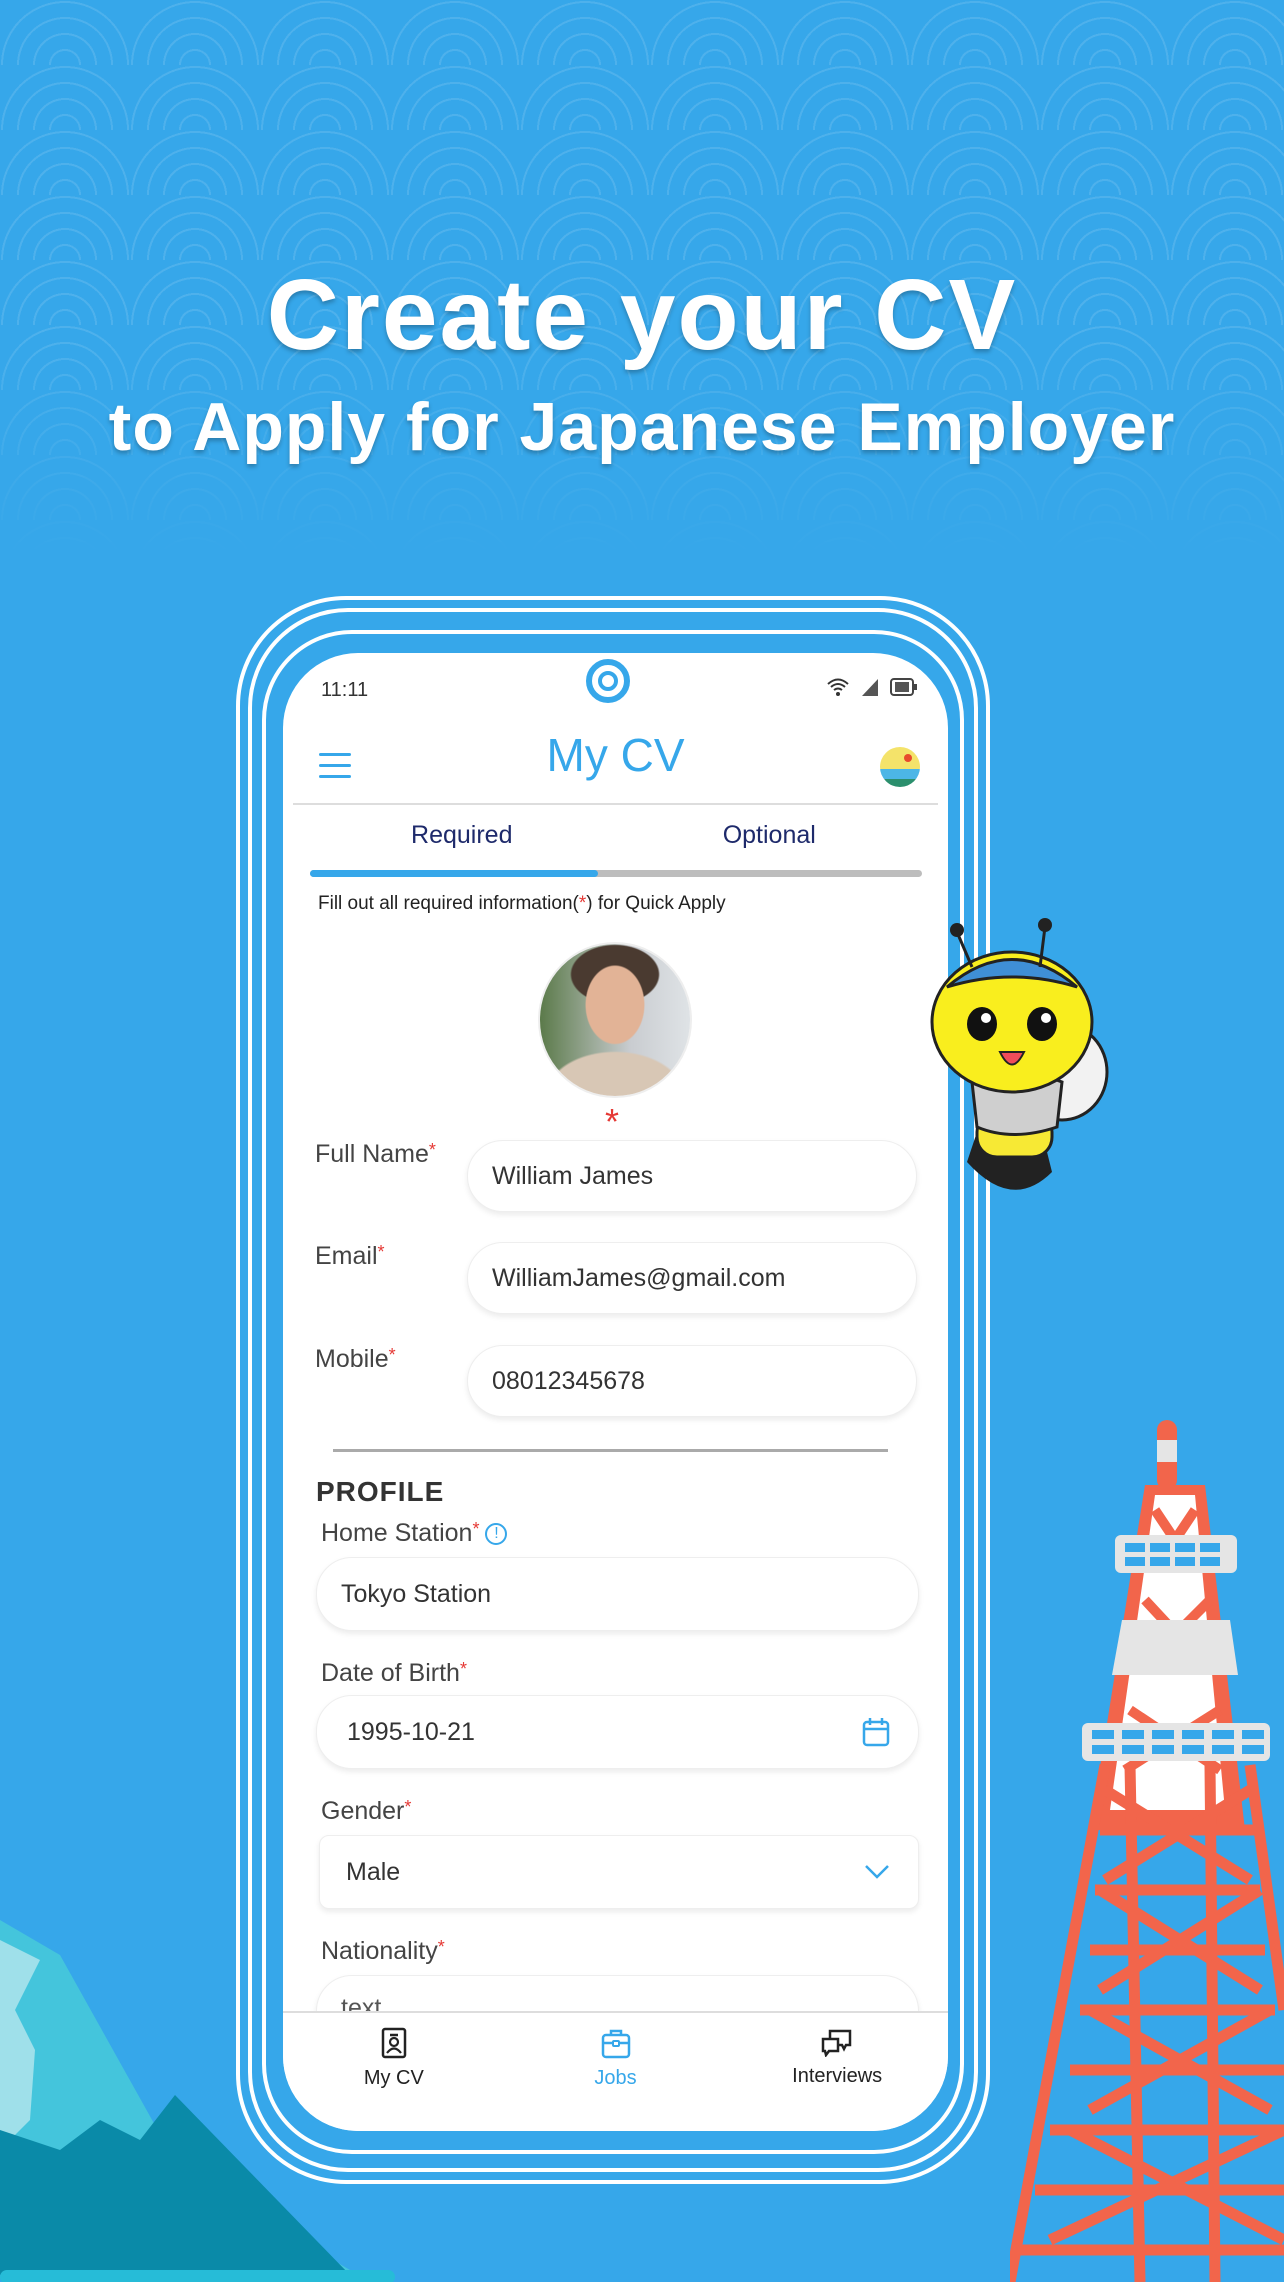  Describe the element at coordinates (393, 2078) in the screenshot. I see `nav-my-cv-label: My CV` at that location.